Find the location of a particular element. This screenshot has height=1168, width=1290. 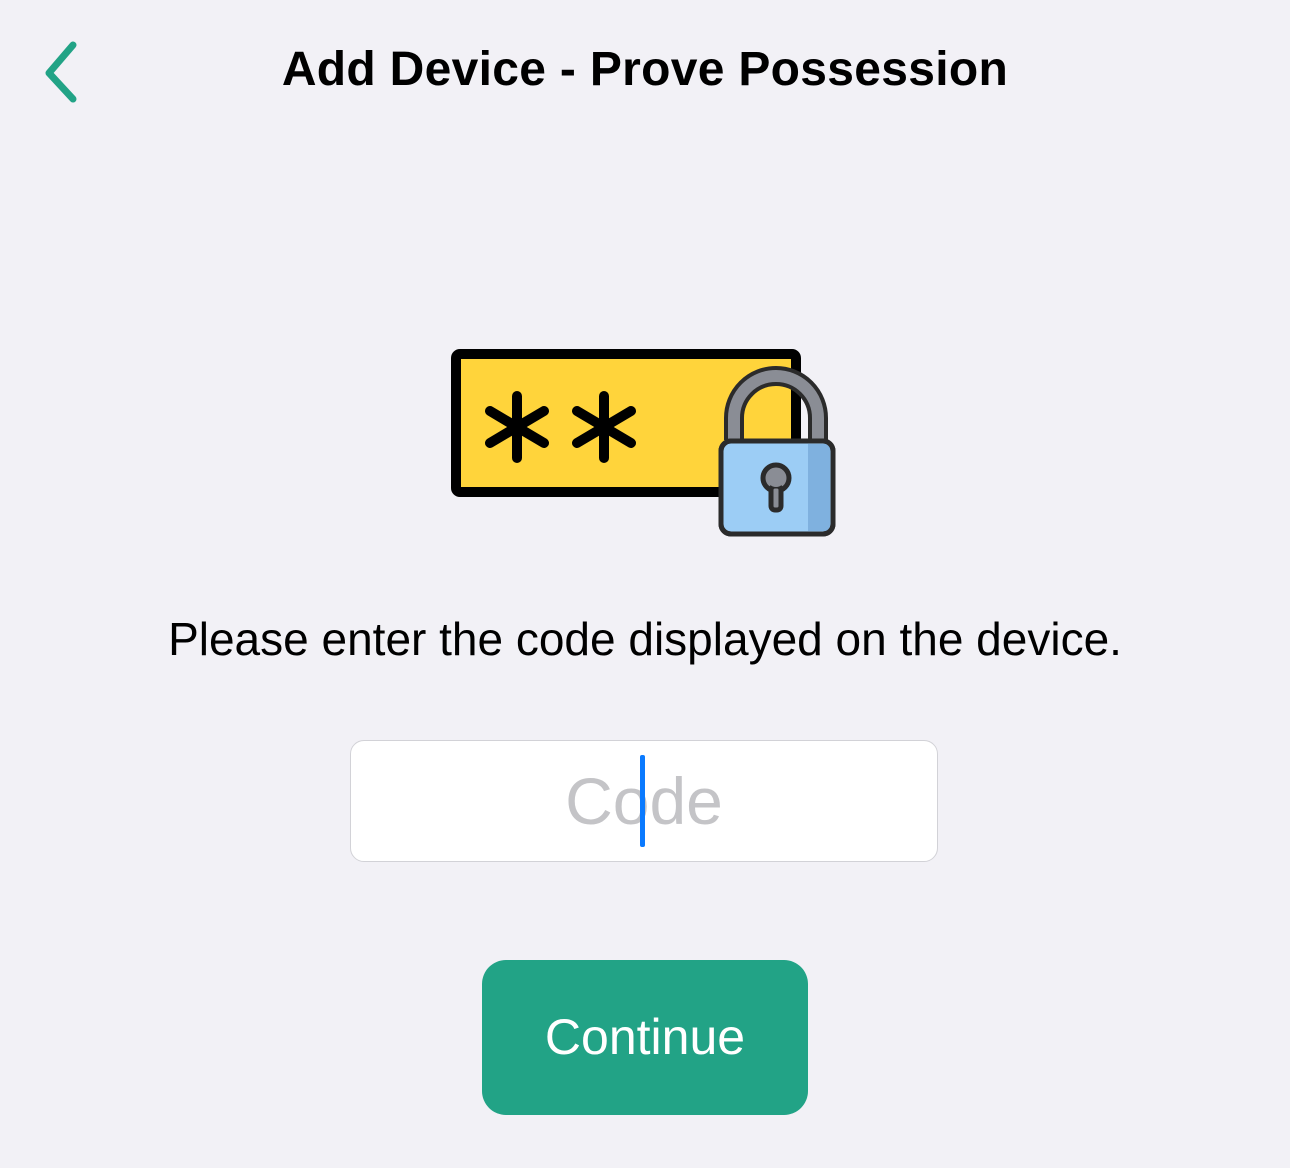

text-cursor is located at coordinates (642, 801).